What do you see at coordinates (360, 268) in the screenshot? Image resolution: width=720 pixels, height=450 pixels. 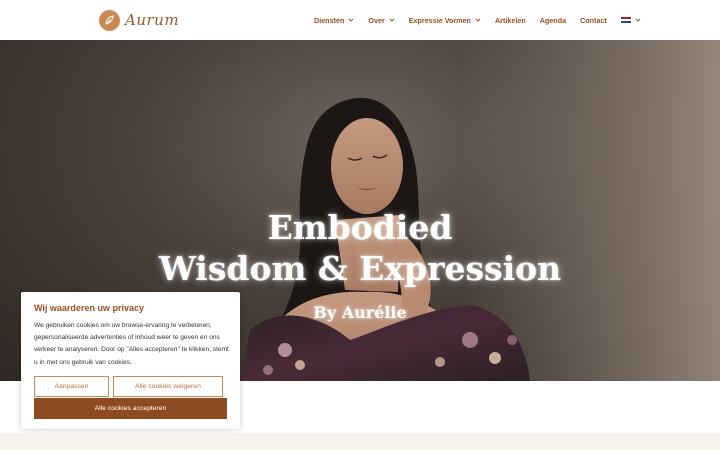 I see `hero-title-line2: Wisdom & Expression` at bounding box center [360, 268].